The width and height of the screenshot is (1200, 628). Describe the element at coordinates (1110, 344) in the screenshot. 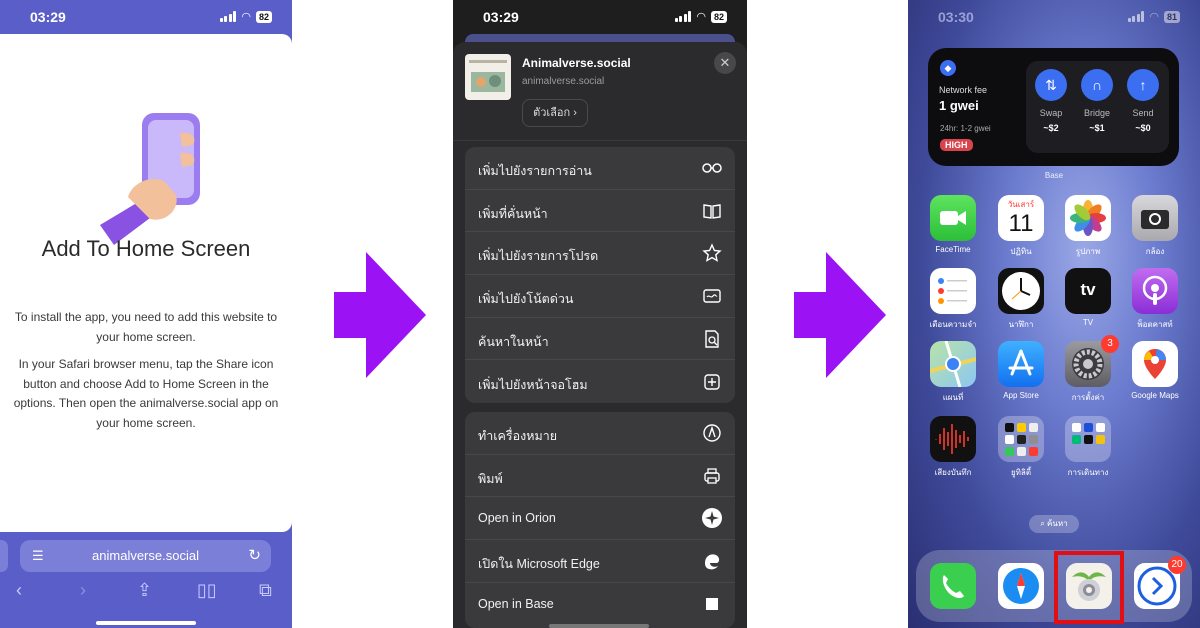

I see `notification-badge: 3` at that location.